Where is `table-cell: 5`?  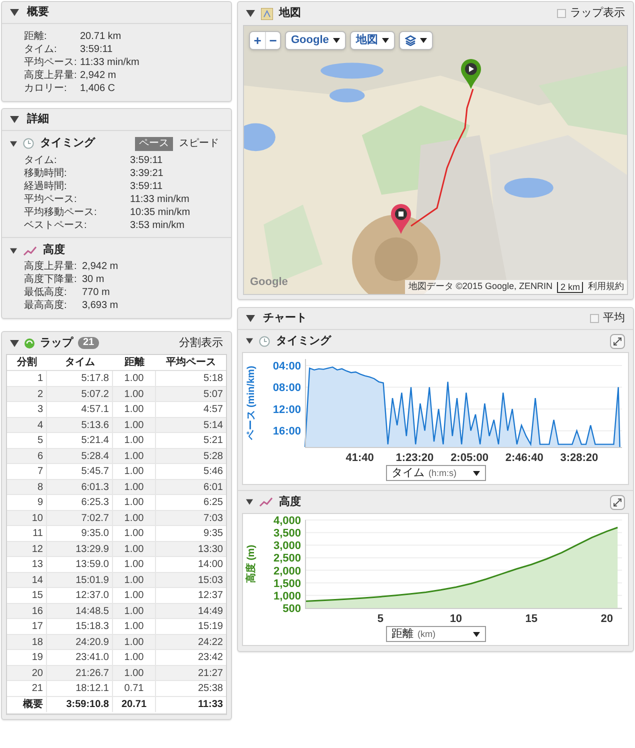 table-cell: 5 is located at coordinates (27, 440).